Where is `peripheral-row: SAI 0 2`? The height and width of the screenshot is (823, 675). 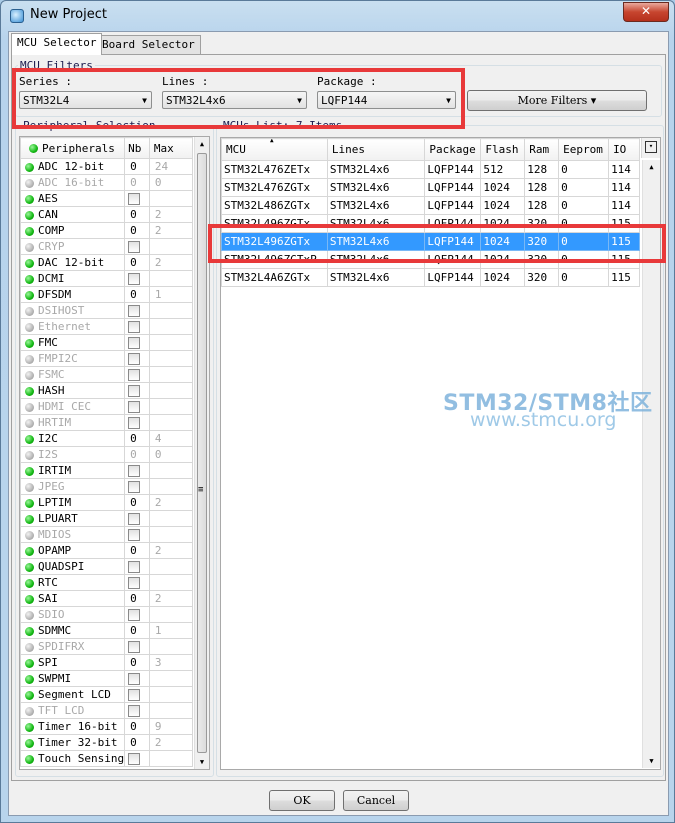
peripheral-row: SAI 0 2 is located at coordinates (107, 598).